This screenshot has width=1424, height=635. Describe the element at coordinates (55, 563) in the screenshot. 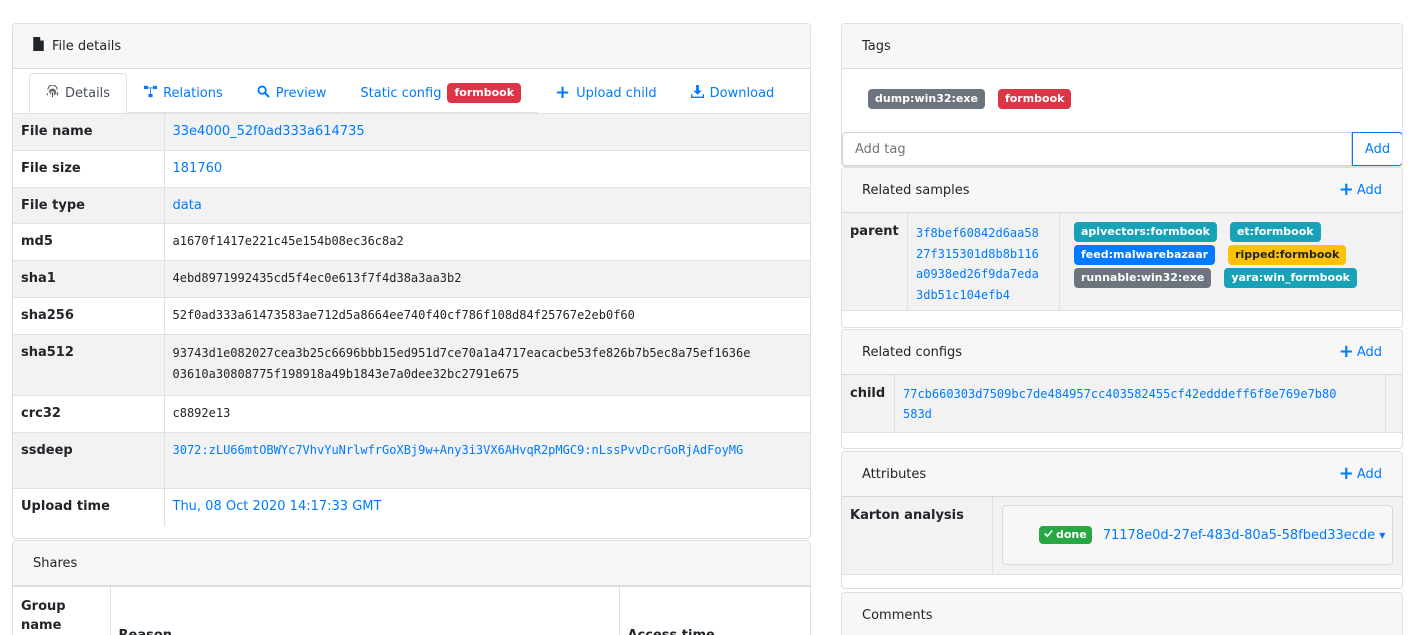

I see `shares-title: Shares` at that location.